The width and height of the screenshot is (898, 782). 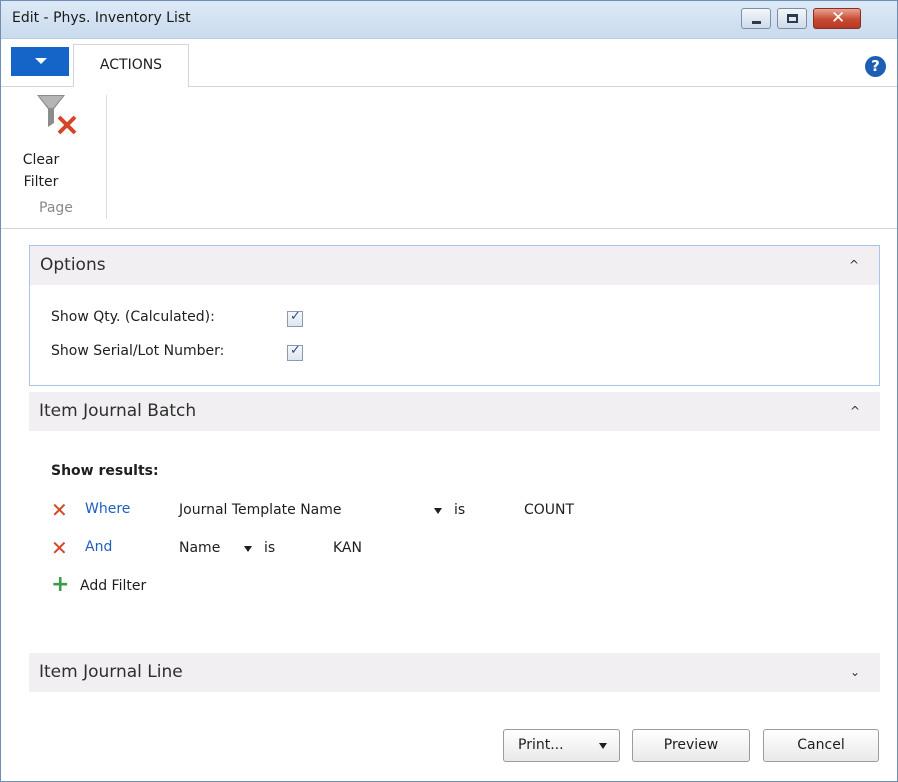 I want to click on chevron-down-icon: ⌄, so click(x=854, y=672).